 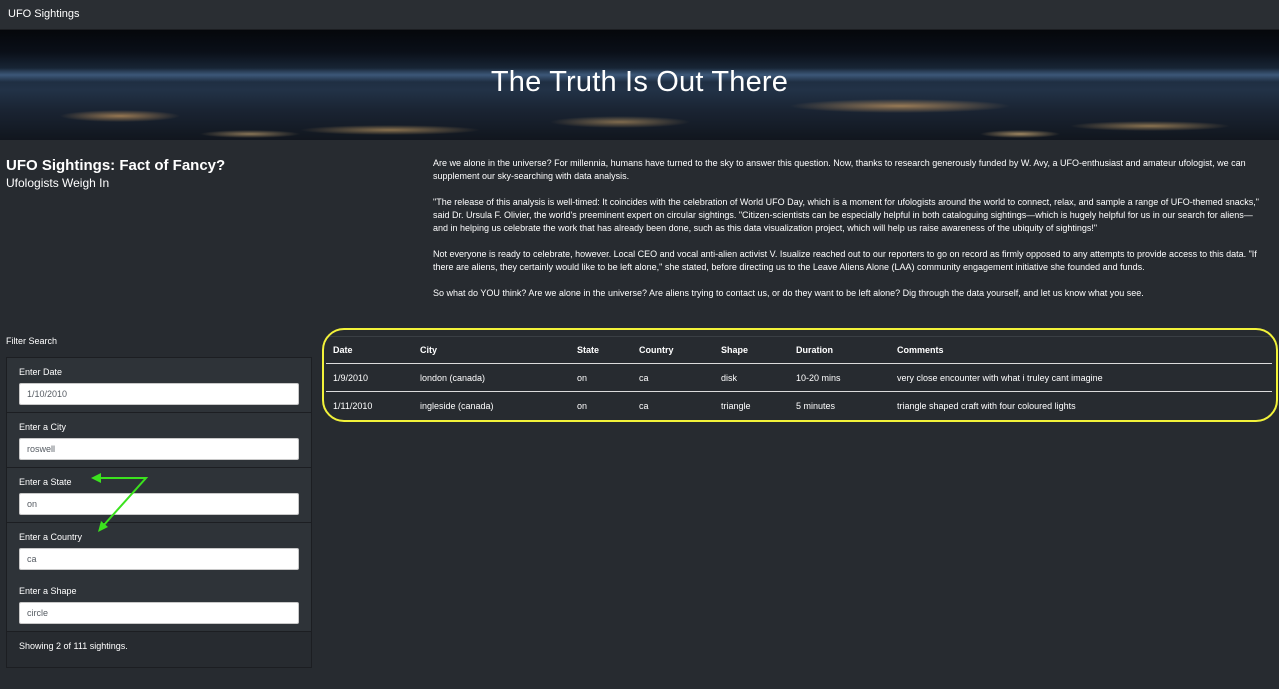 I want to click on date-input, so click(x=159, y=394).